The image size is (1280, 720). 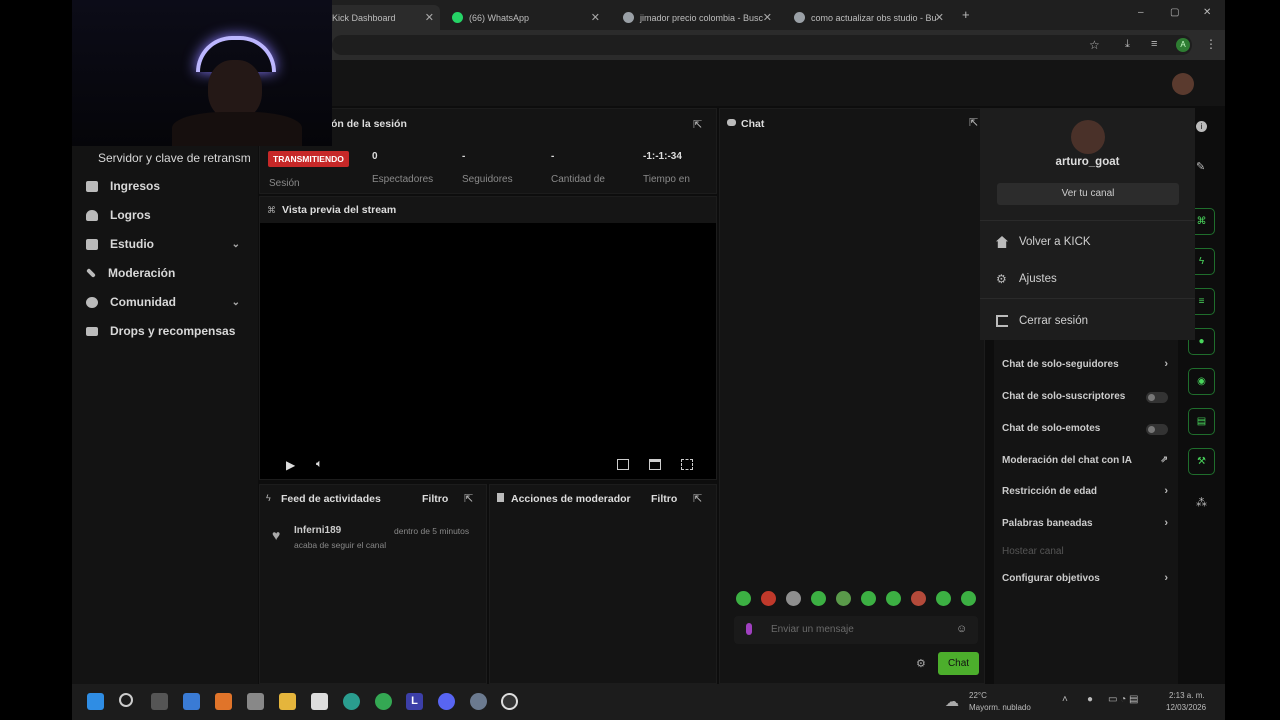 What do you see at coordinates (166, 273) in the screenshot?
I see `sidebar-item-moderacion: Moderación` at bounding box center [166, 273].